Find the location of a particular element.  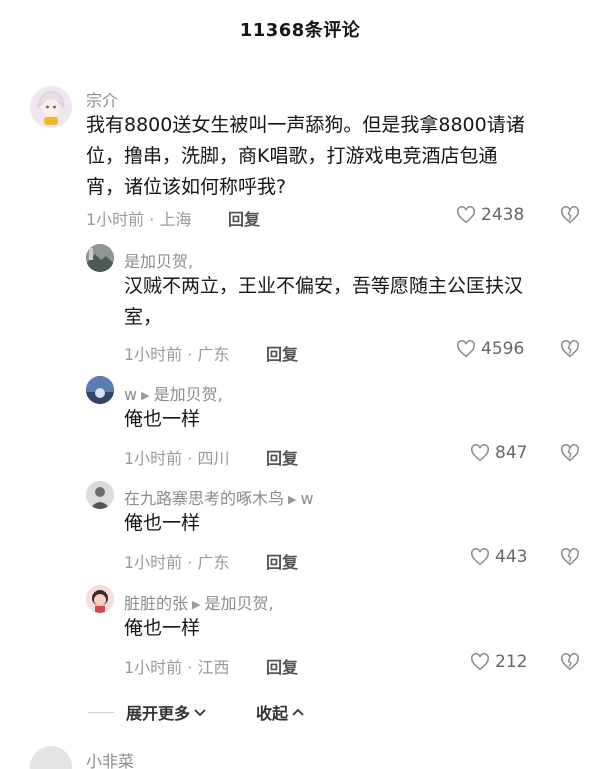

reply-author: w is located at coordinates (130, 394).